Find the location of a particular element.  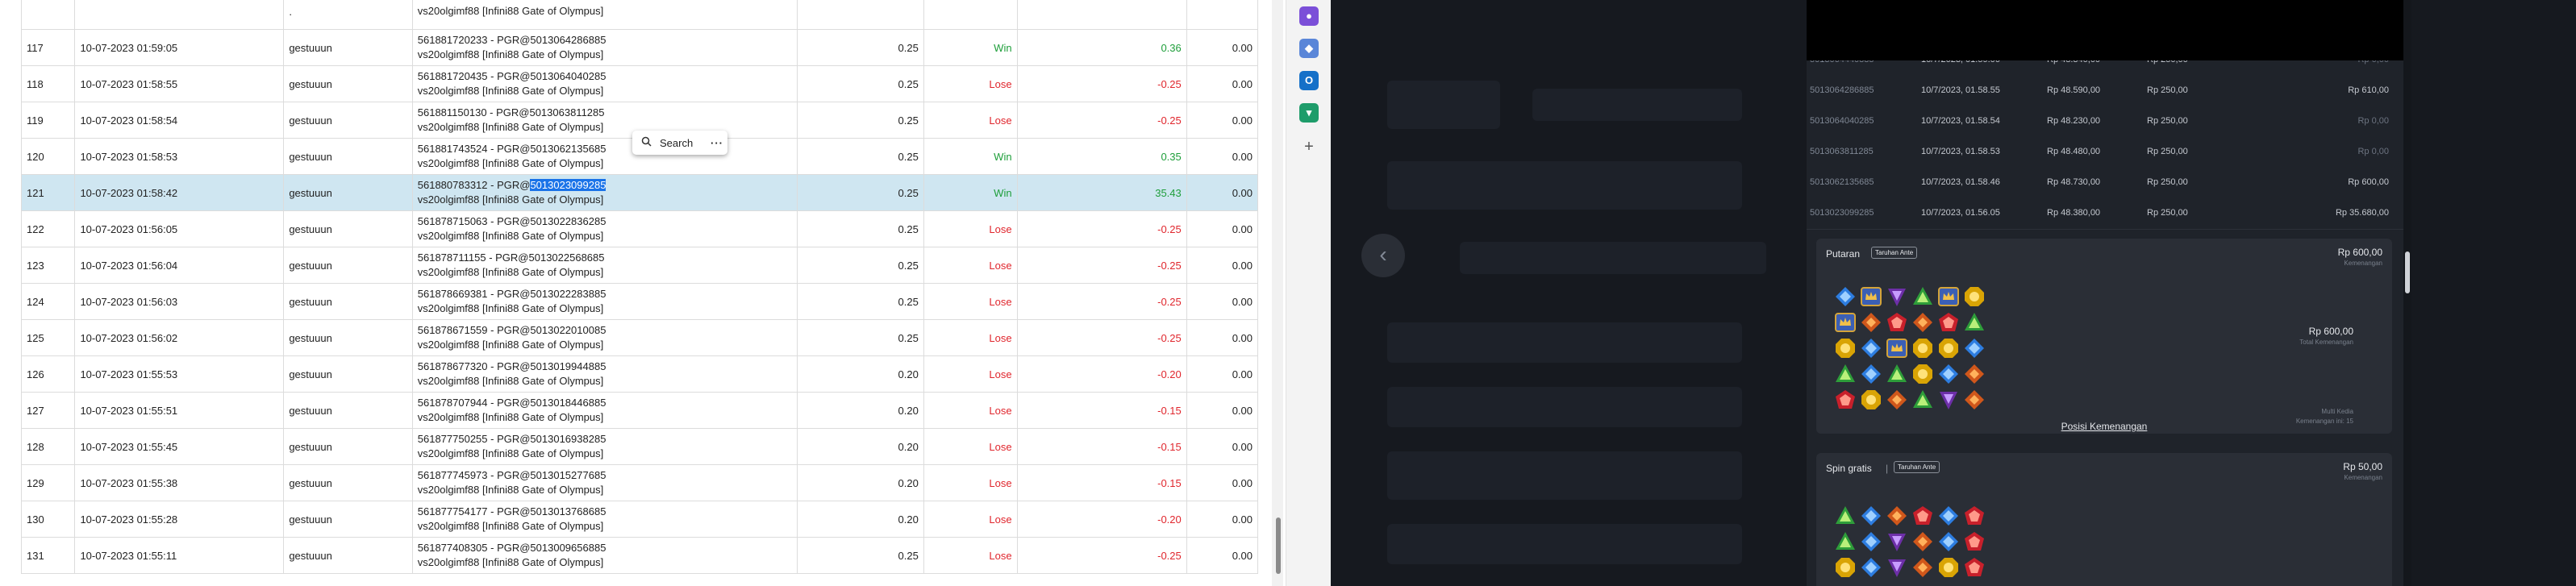

history-win: Rp 610,00 is located at coordinates (2368, 90).